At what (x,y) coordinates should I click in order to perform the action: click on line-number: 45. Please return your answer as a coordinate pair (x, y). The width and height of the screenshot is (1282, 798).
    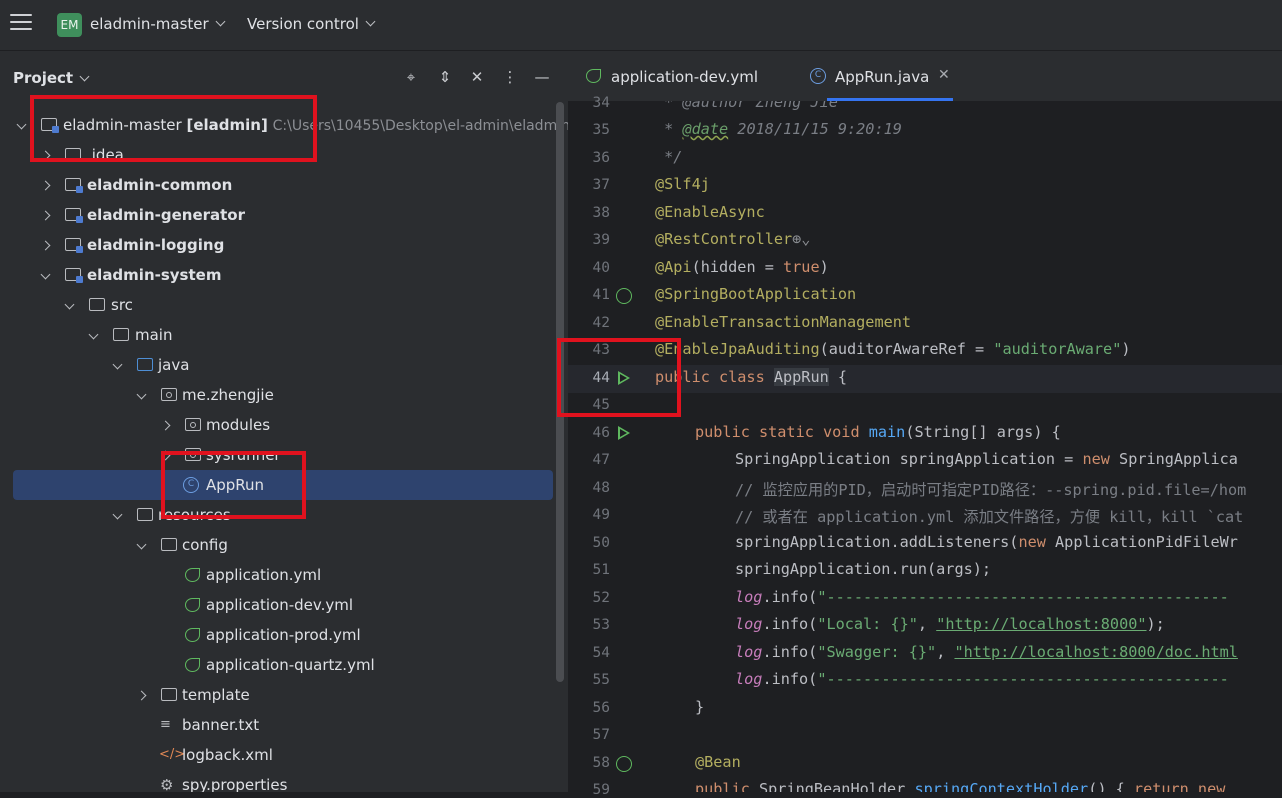
    Looking at the image, I should click on (601, 405).